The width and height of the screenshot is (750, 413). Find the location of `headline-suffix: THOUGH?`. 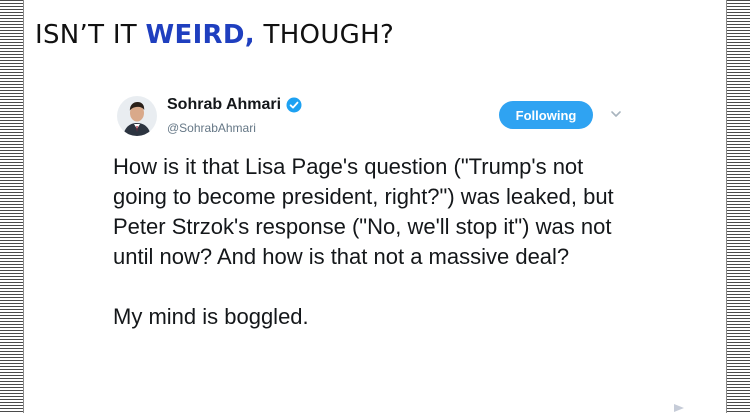

headline-suffix: THOUGH? is located at coordinates (324, 35).